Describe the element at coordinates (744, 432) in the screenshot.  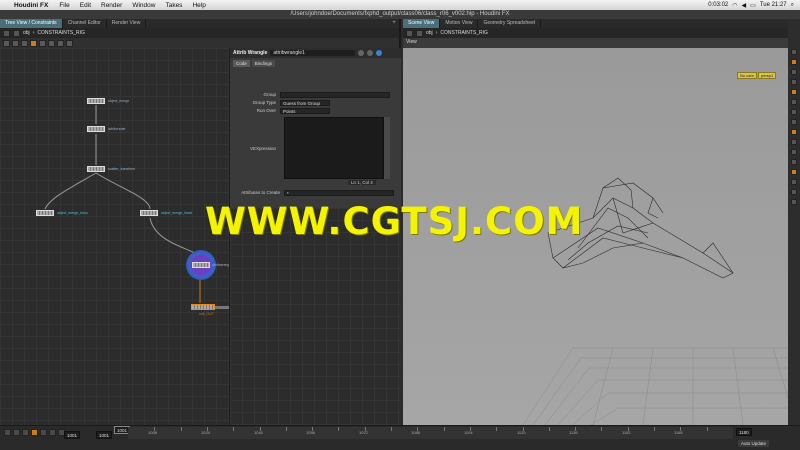
I see `end-frame-field: 1180` at that location.